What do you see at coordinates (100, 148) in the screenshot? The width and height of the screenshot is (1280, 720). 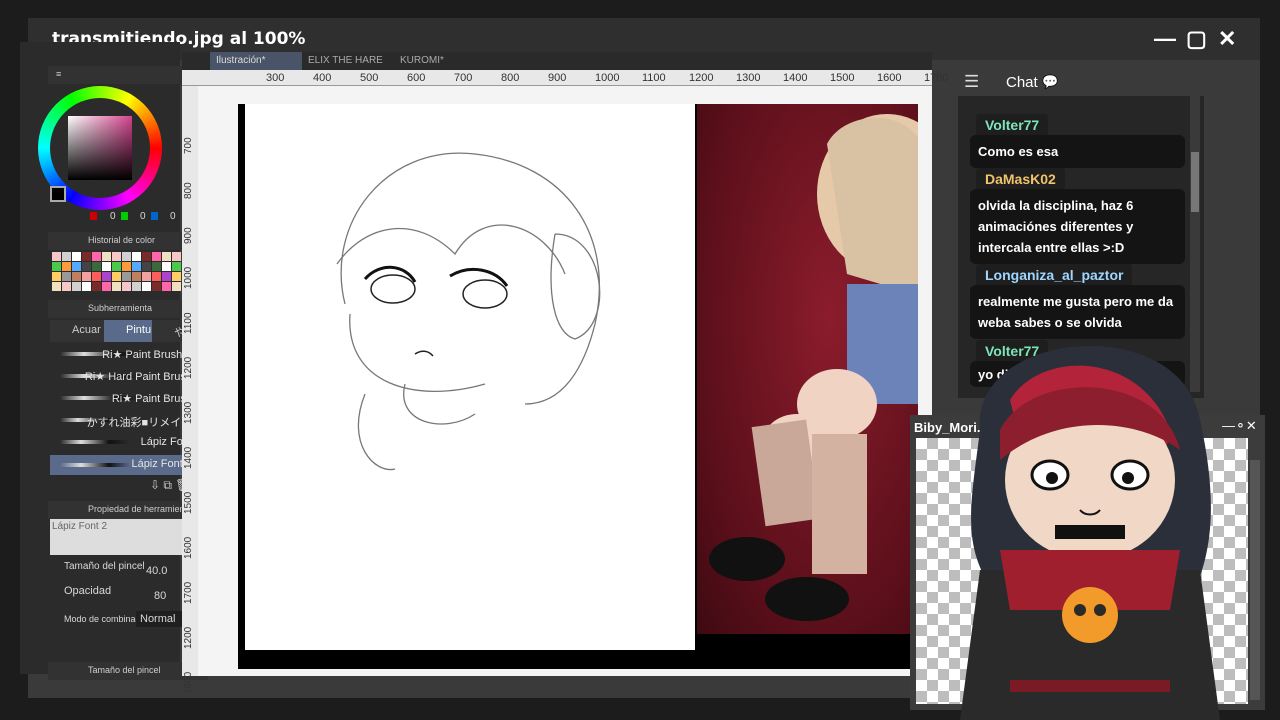 I see `saturation-value-square` at bounding box center [100, 148].